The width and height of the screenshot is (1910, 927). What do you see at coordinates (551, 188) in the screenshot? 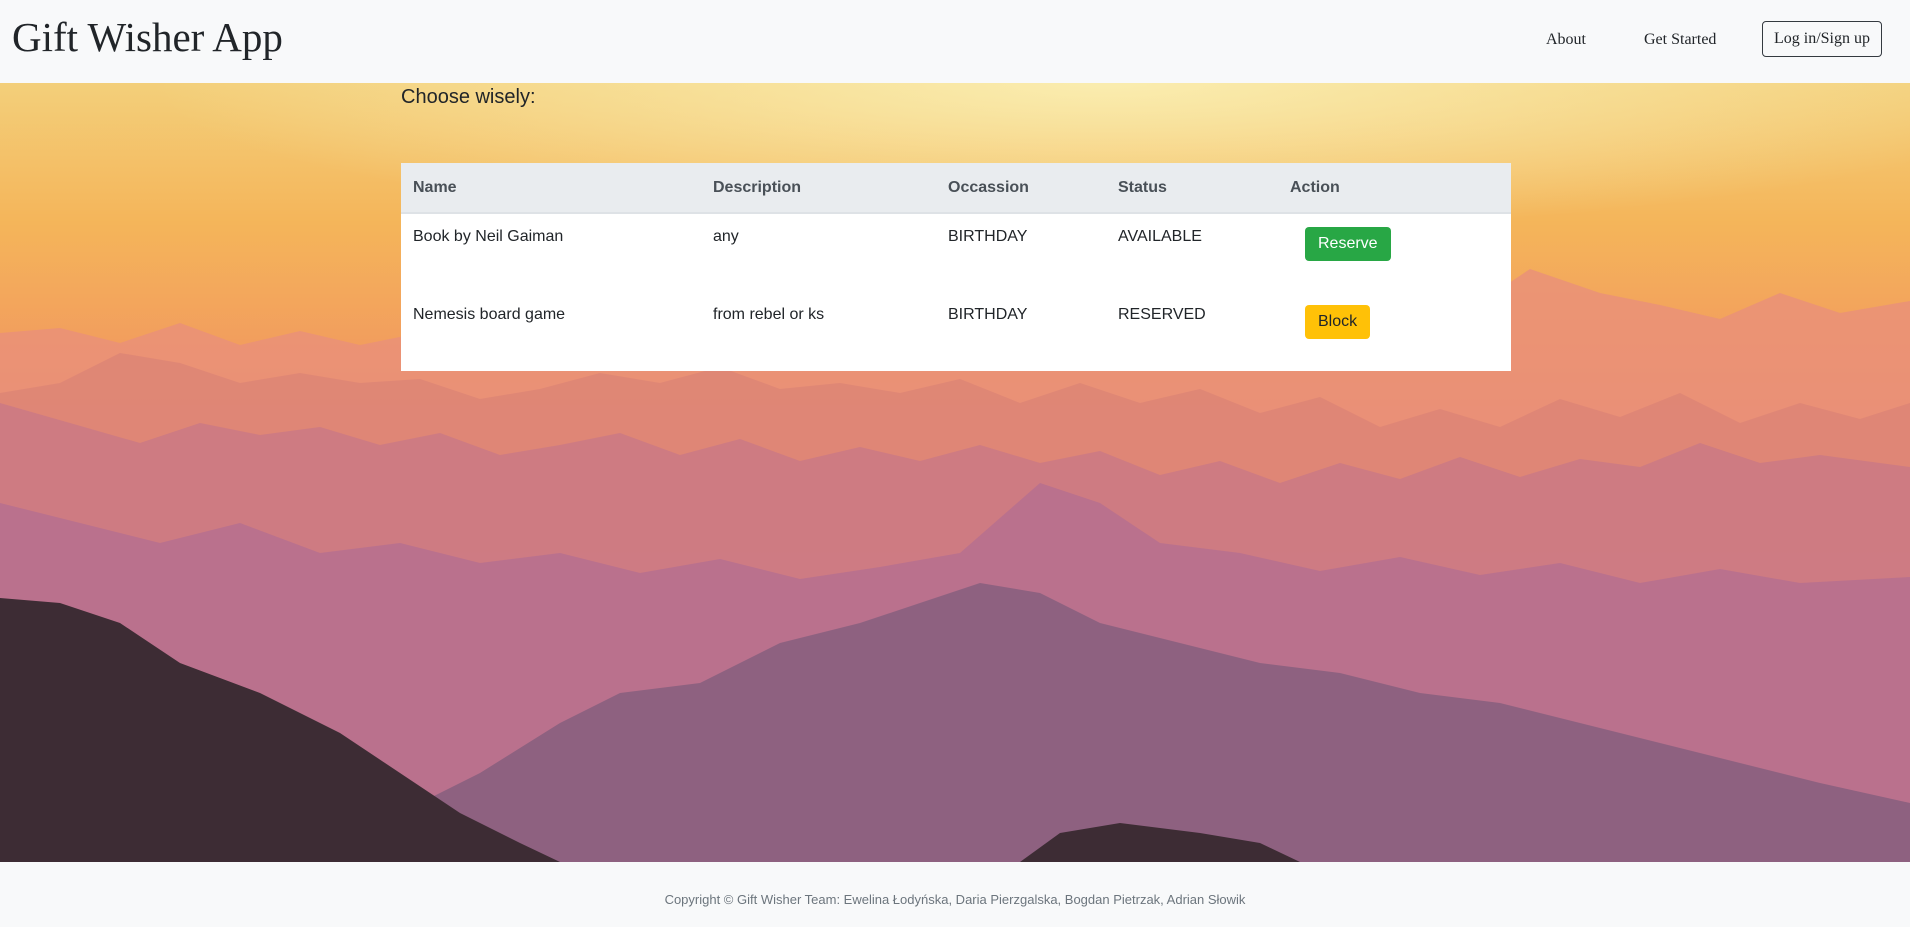
I see `column-header-name: Name` at bounding box center [551, 188].